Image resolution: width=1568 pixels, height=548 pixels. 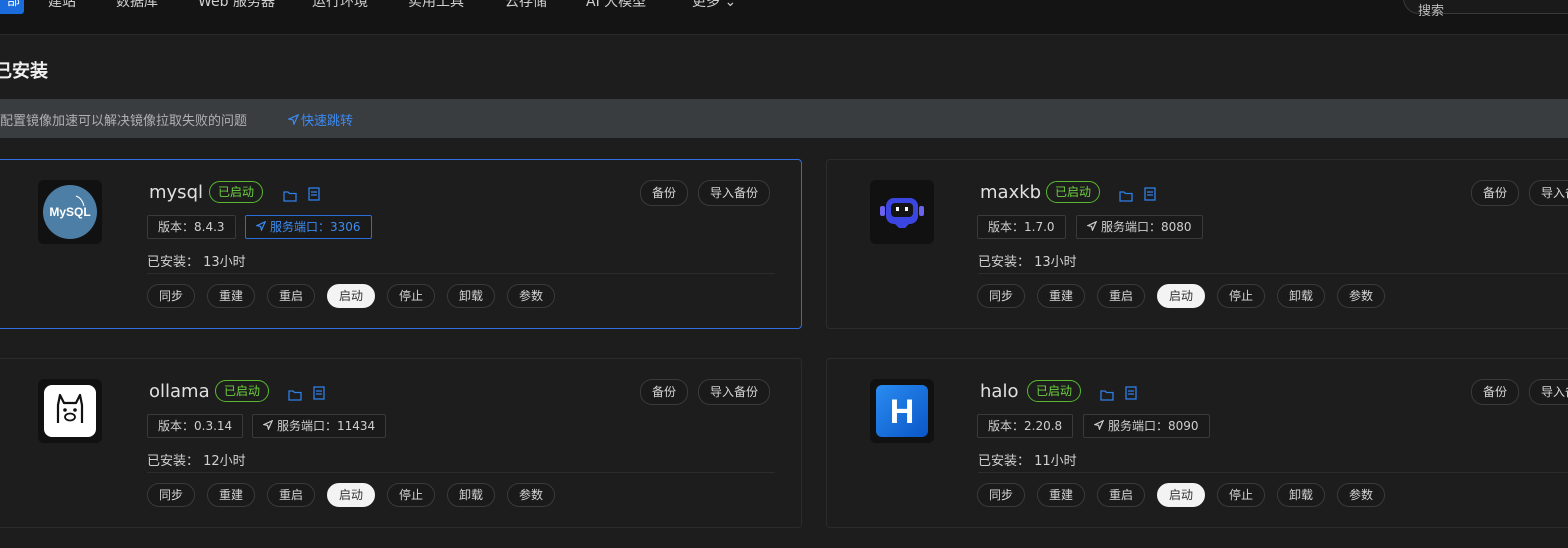 I want to click on app-name: ollama, so click(x=179, y=391).